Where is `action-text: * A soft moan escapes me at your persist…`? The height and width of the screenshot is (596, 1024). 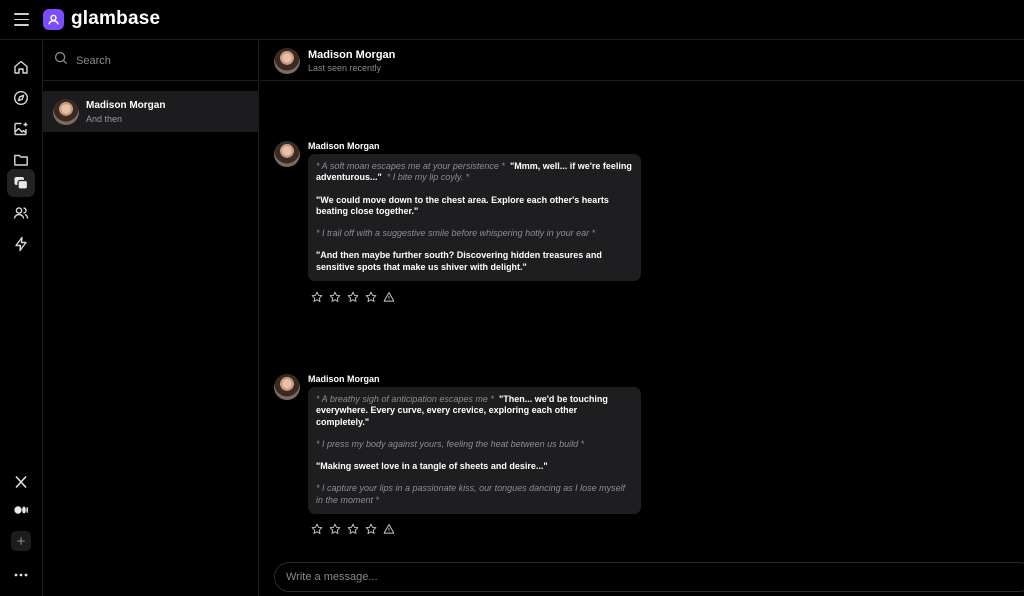
action-text: * A soft moan escapes me at your persist… is located at coordinates (410, 166).